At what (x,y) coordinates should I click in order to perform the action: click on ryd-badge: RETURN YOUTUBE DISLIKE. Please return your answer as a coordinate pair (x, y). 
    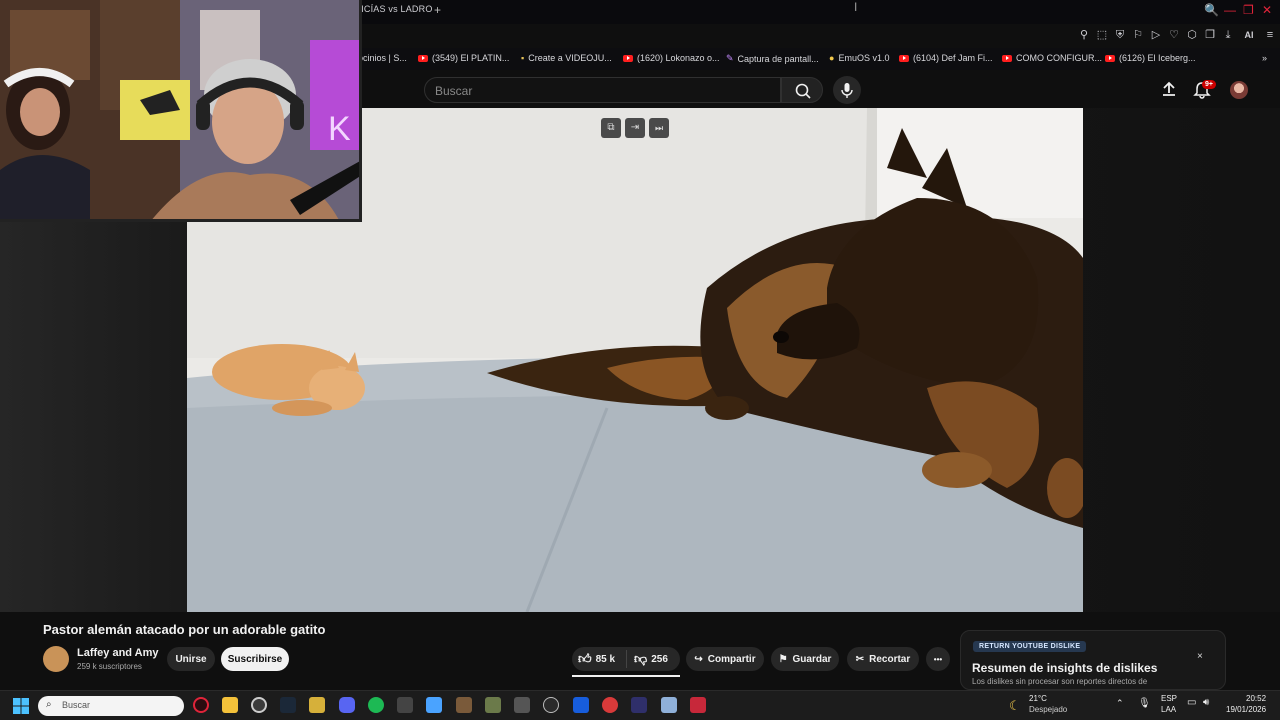
    Looking at the image, I should click on (1030, 646).